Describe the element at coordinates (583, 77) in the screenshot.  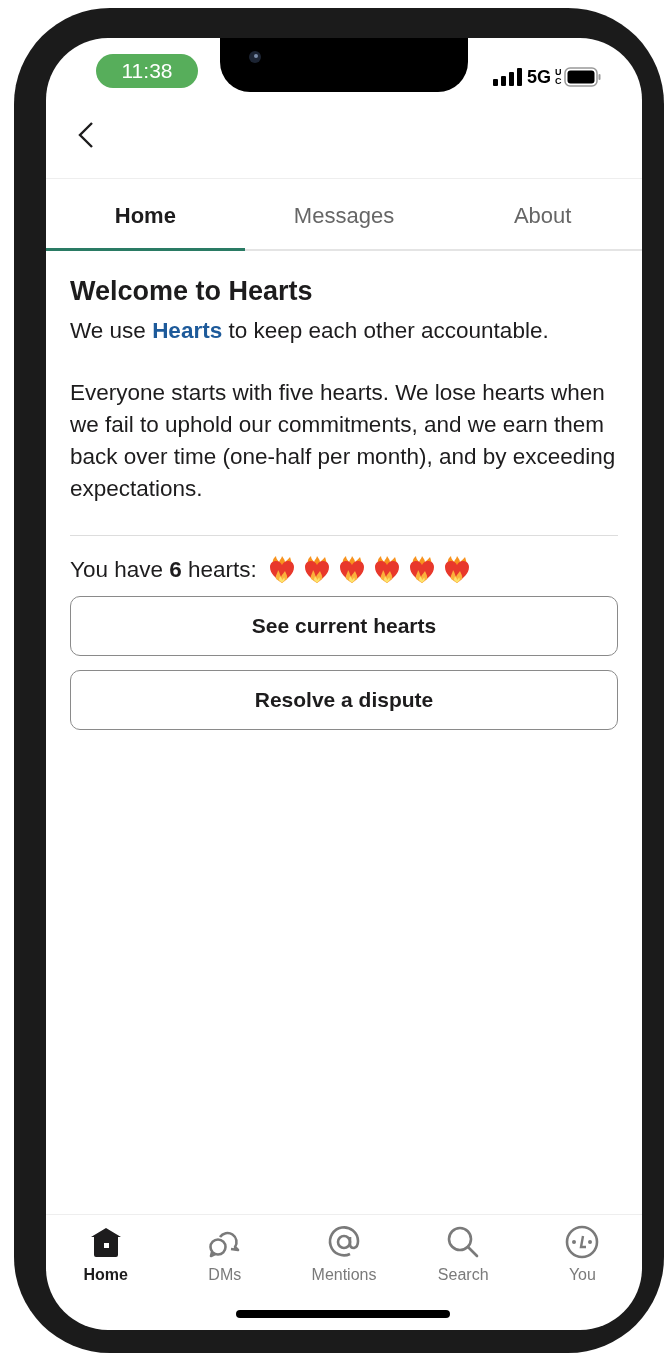
I see `battery-icon` at that location.